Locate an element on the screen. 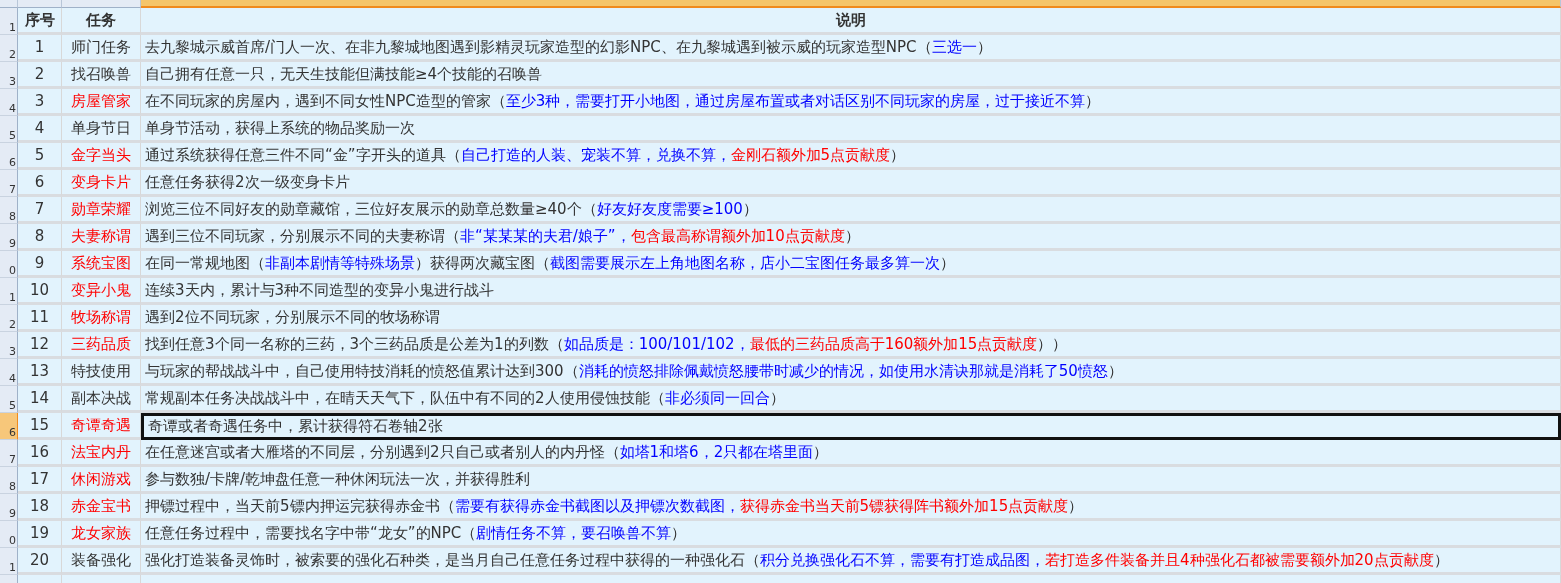 This screenshot has height=583, width=1561. task-name-cell: 找召唤兽 is located at coordinates (101, 75).